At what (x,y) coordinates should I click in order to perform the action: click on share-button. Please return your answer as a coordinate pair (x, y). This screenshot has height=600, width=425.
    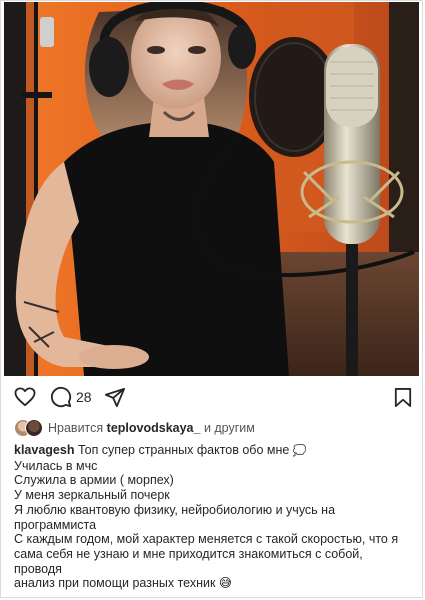
    Looking at the image, I should click on (115, 397).